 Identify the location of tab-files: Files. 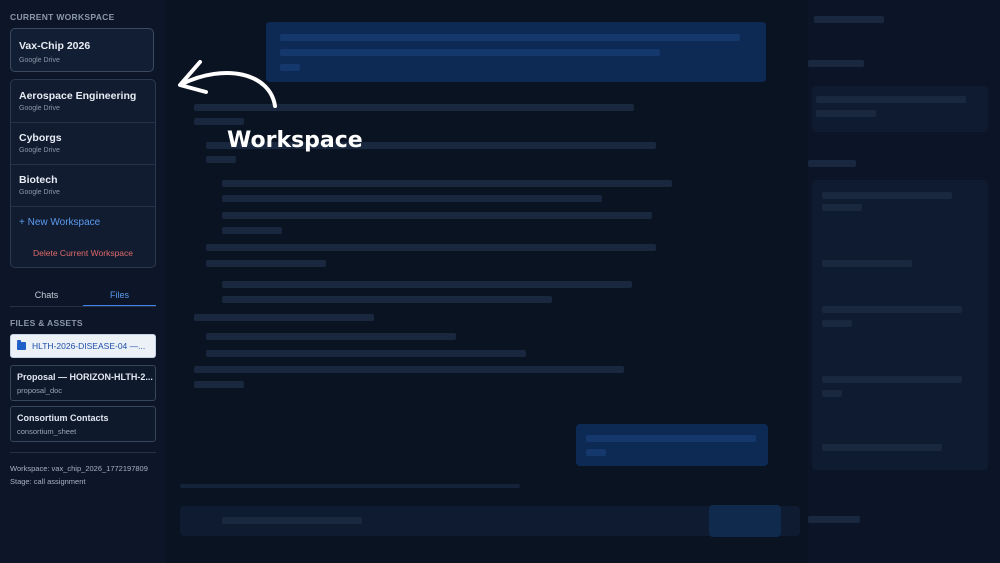
(119, 296).